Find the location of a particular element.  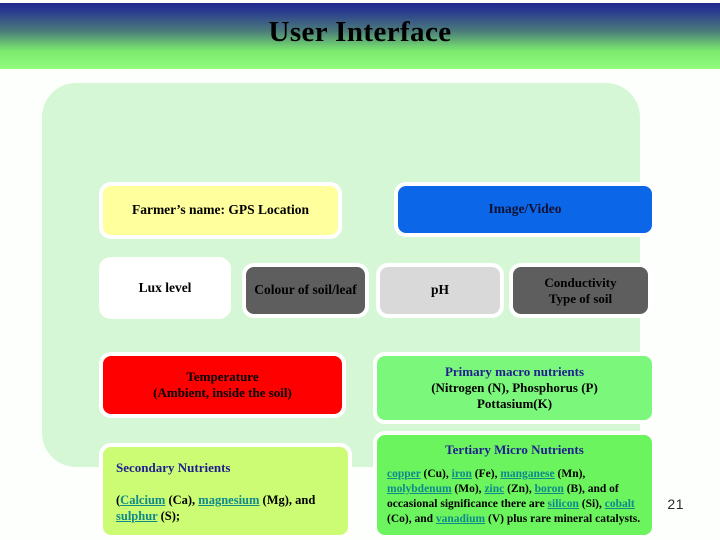

tertiary-after-molybdenum: (Mo), is located at coordinates (468, 488).